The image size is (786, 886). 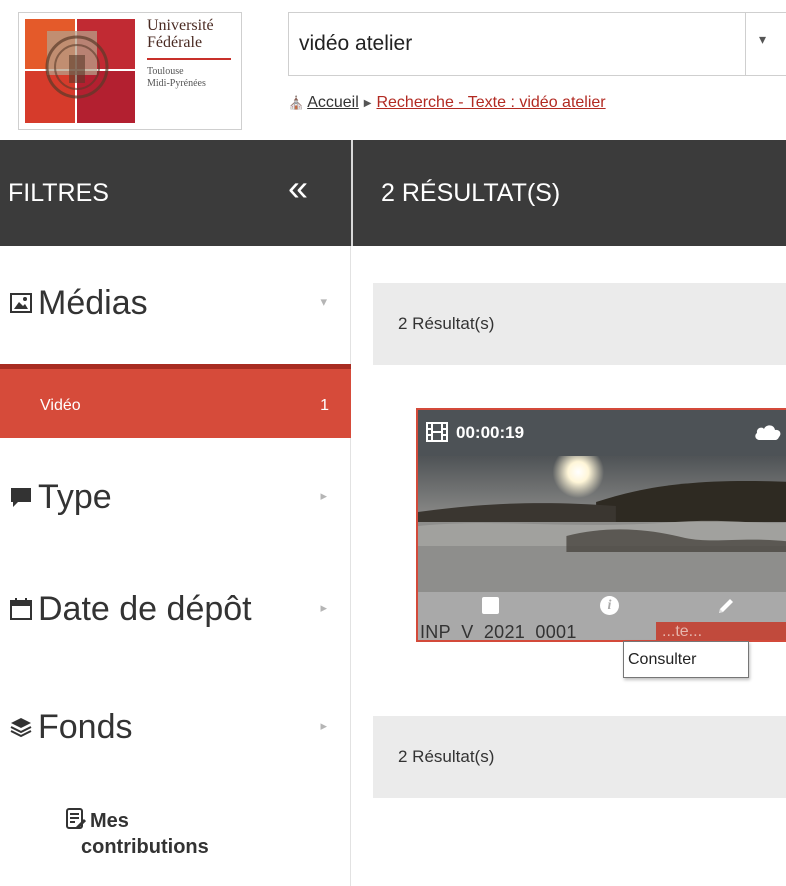 What do you see at coordinates (175, 496) in the screenshot?
I see `facet-type: Type ▸` at bounding box center [175, 496].